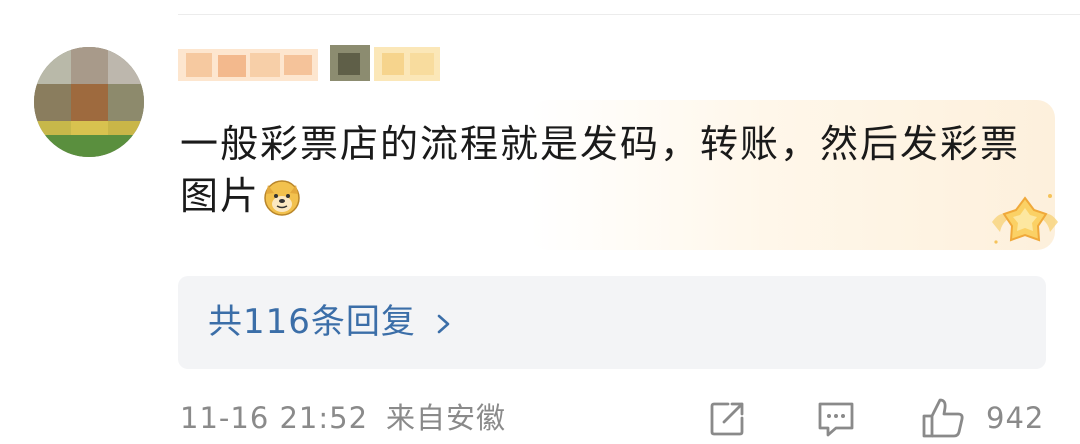 The image size is (1080, 444). What do you see at coordinates (630, 418) in the screenshot?
I see `comment-footer: 11-16 21:52 来自安徽 942` at bounding box center [630, 418].